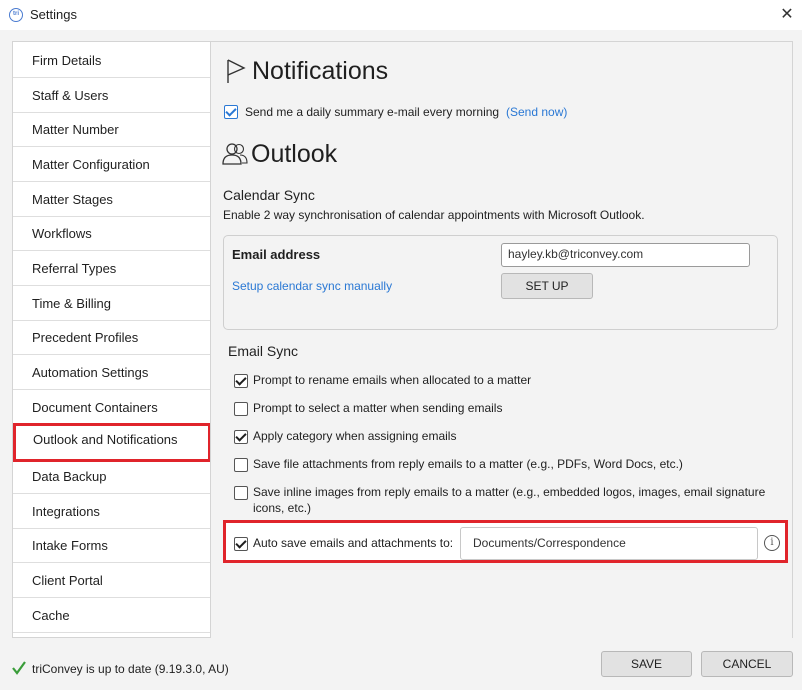 This screenshot has height=690, width=802. I want to click on flag-icon, so click(236, 71).